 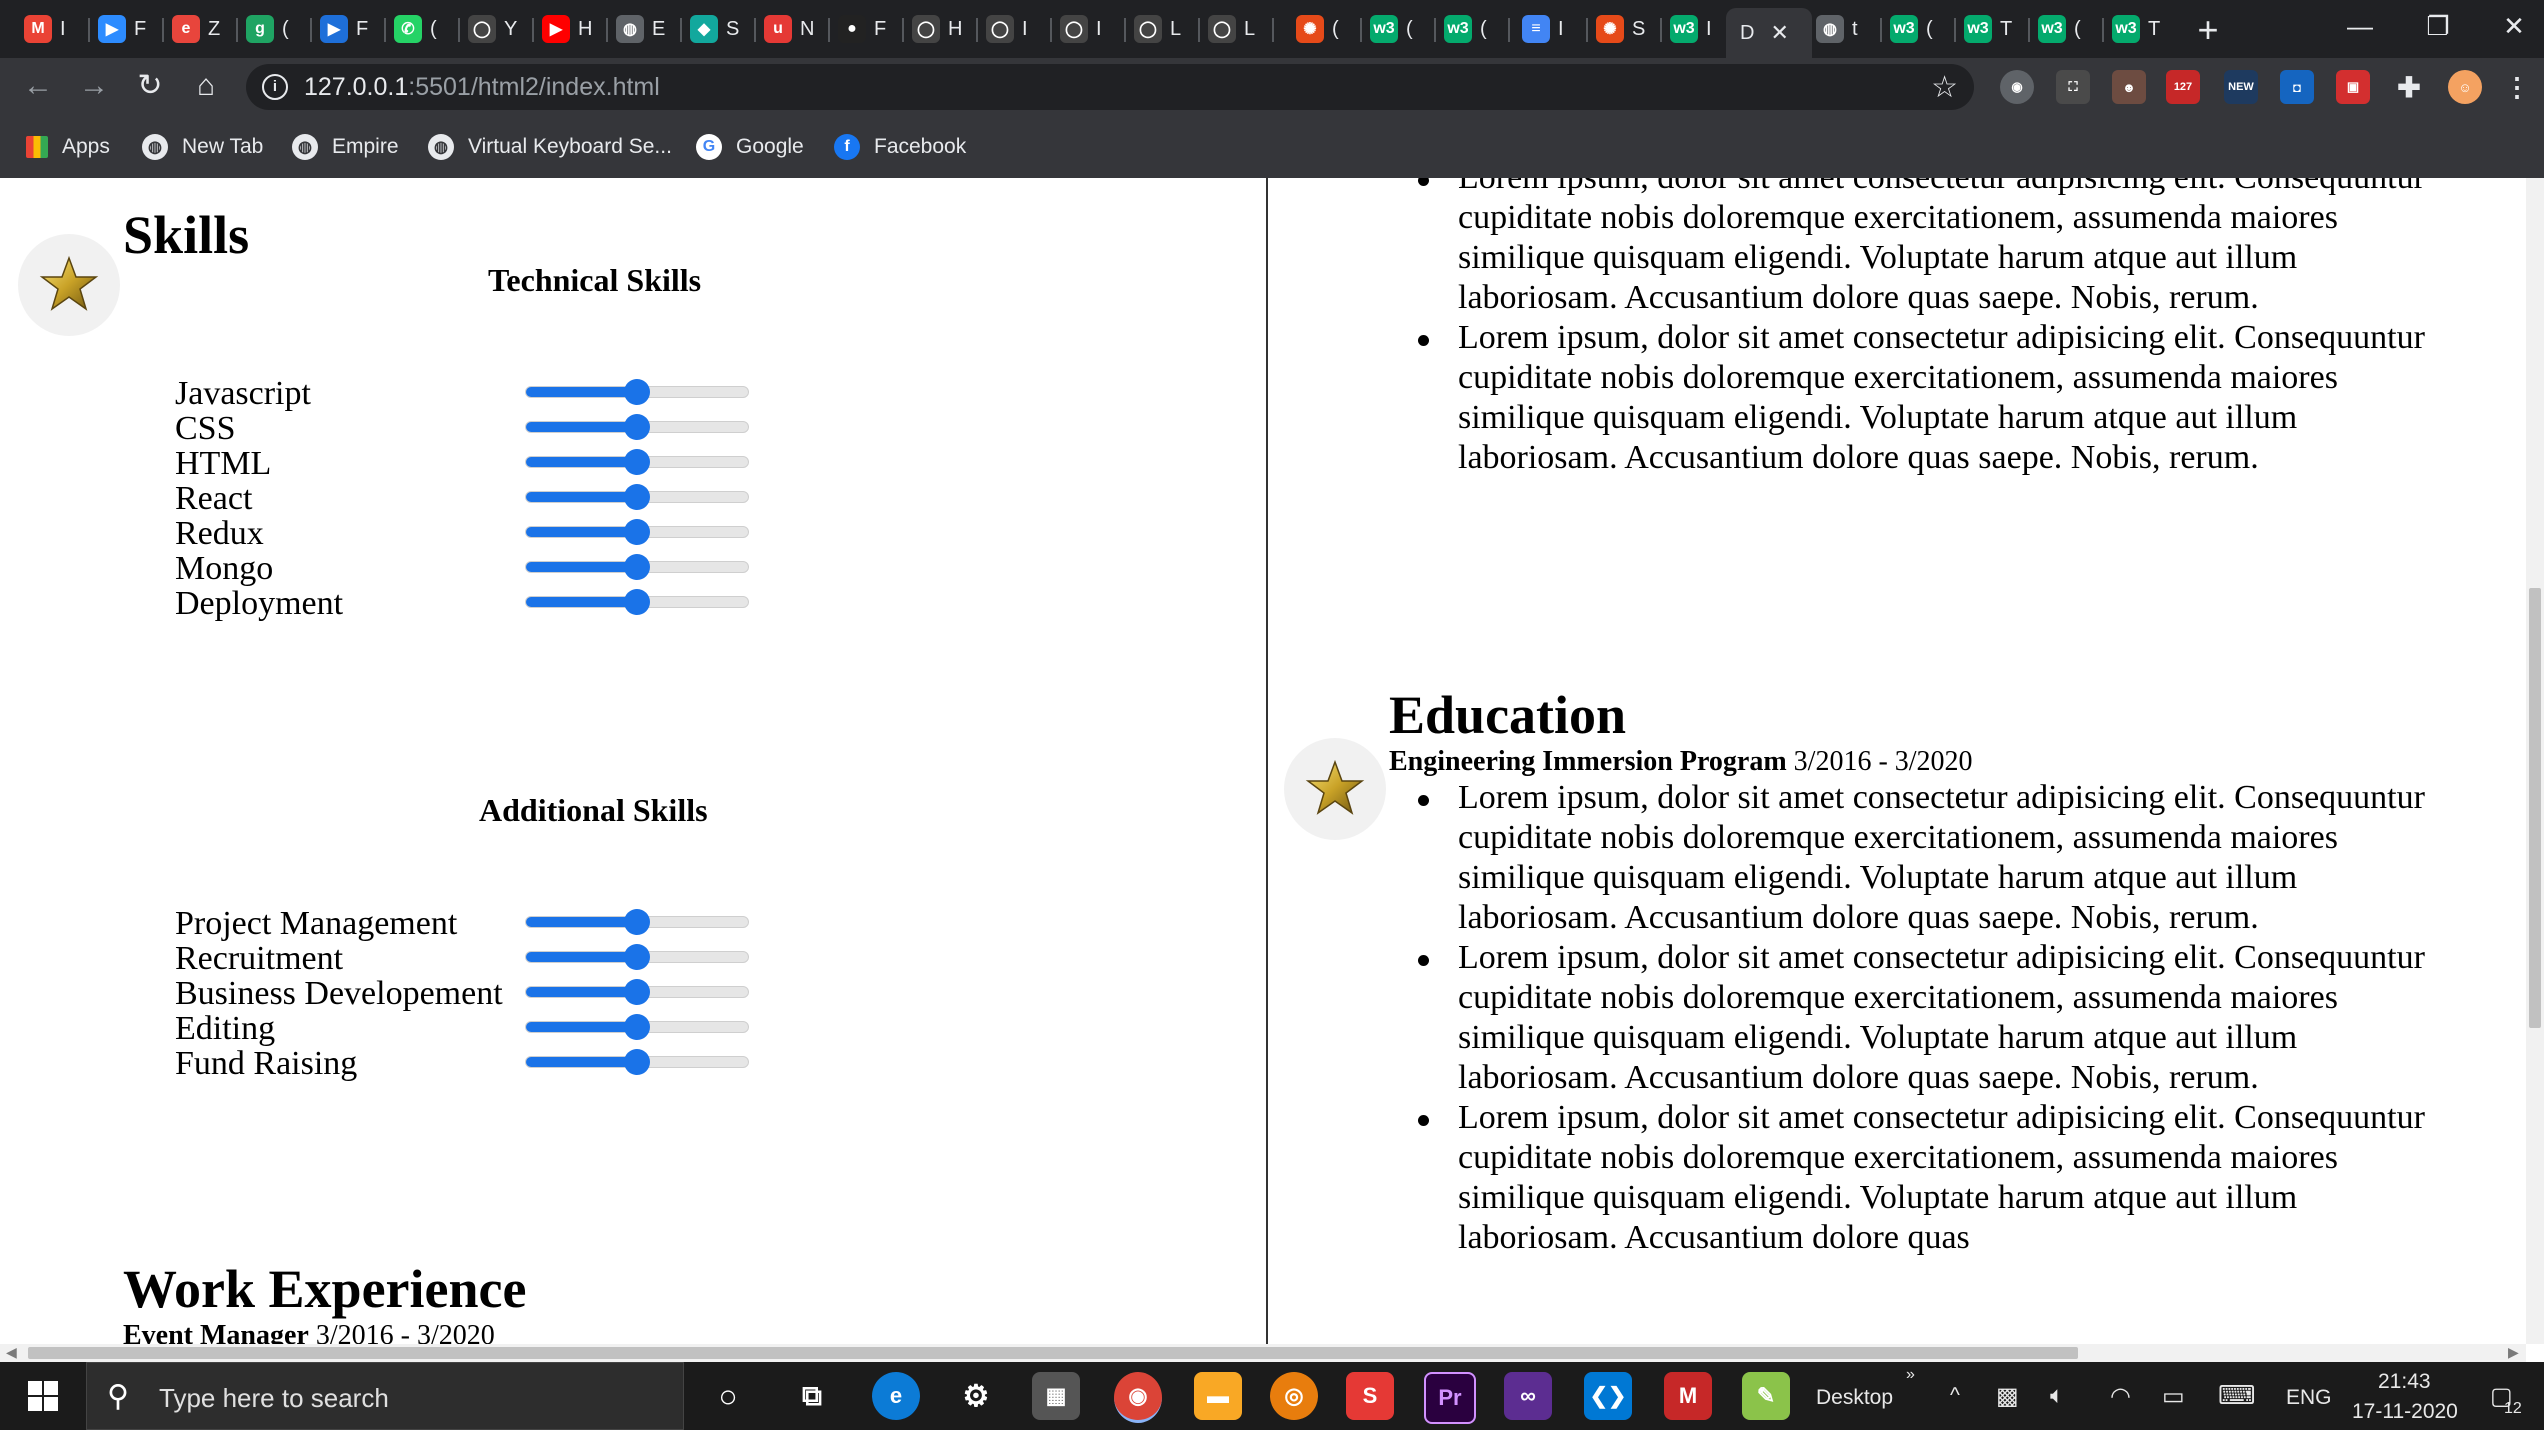 I want to click on bulb-extension-icon: ◉, so click(x=2017, y=87).